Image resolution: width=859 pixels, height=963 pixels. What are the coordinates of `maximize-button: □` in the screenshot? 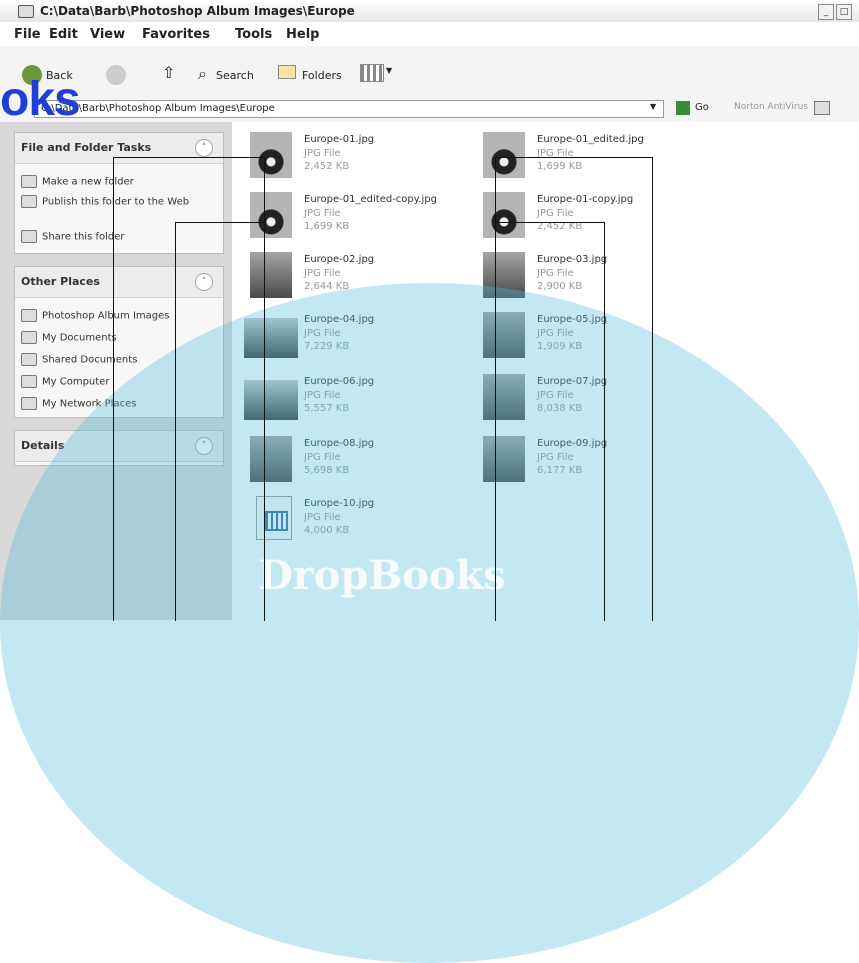 It's located at (844, 12).